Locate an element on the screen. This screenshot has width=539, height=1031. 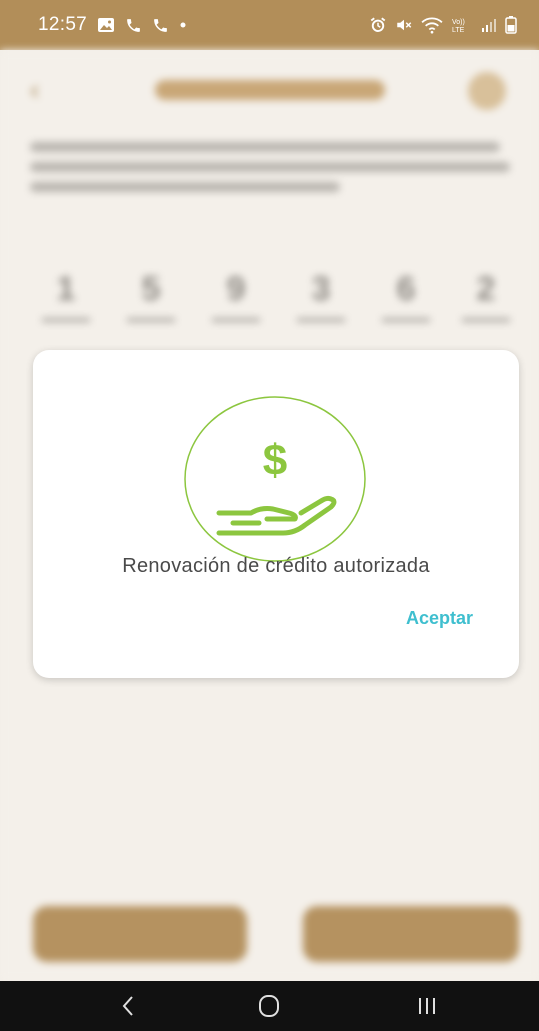
background-title-placeholder is located at coordinates (270, 90).